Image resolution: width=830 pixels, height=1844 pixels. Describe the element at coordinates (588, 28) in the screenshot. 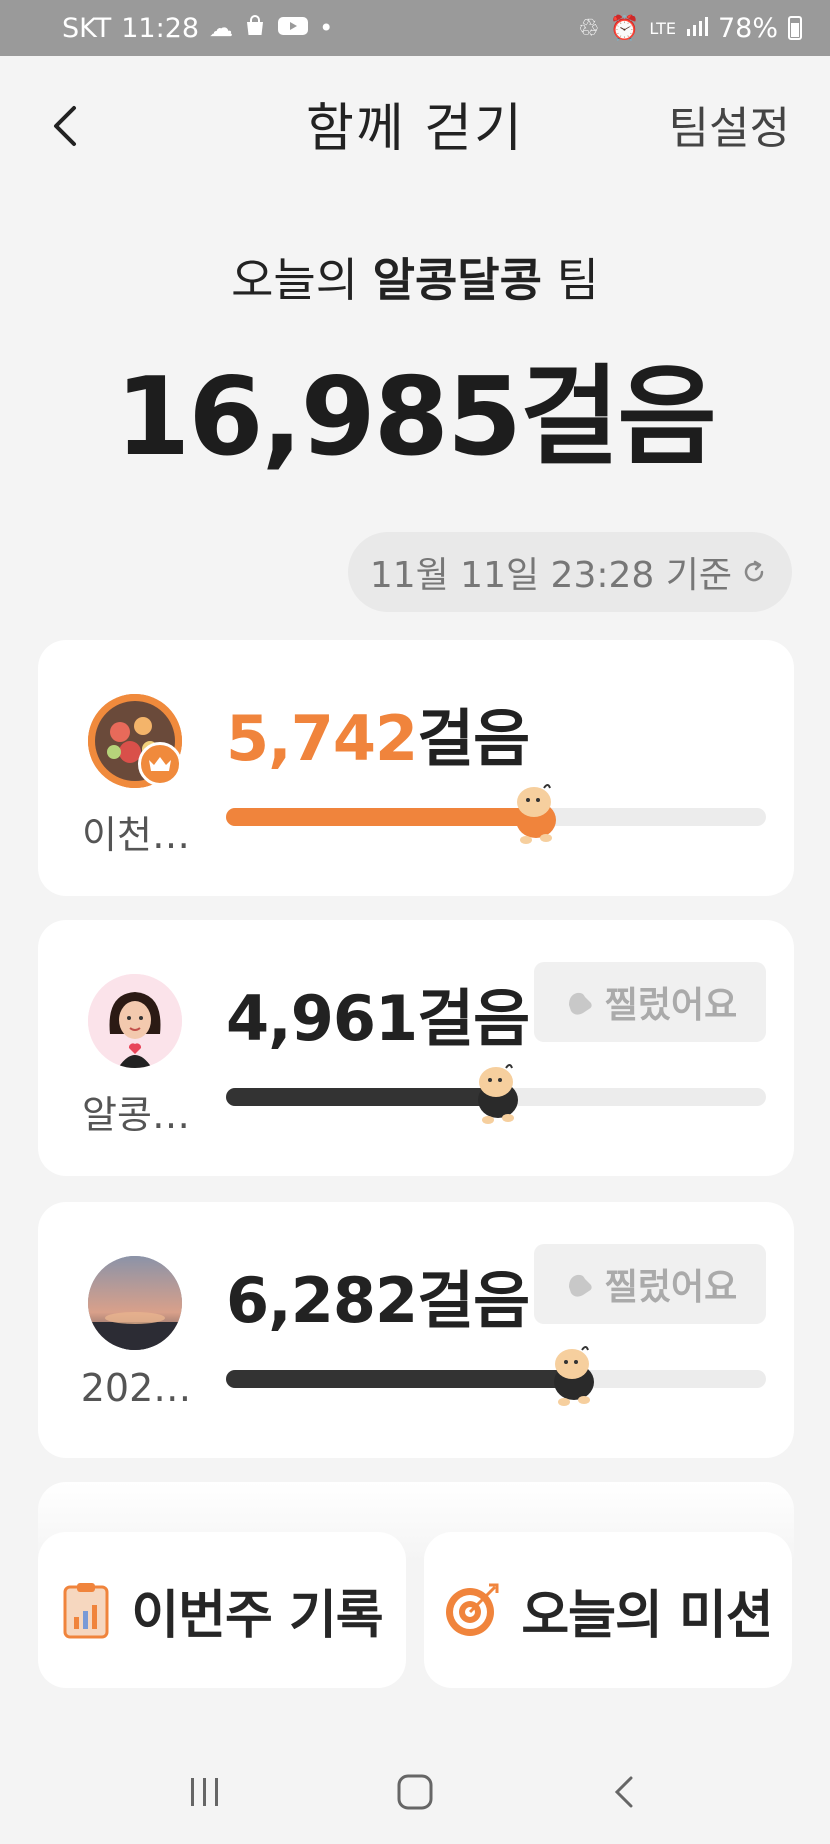

I see `recycle-icon: ♲` at that location.